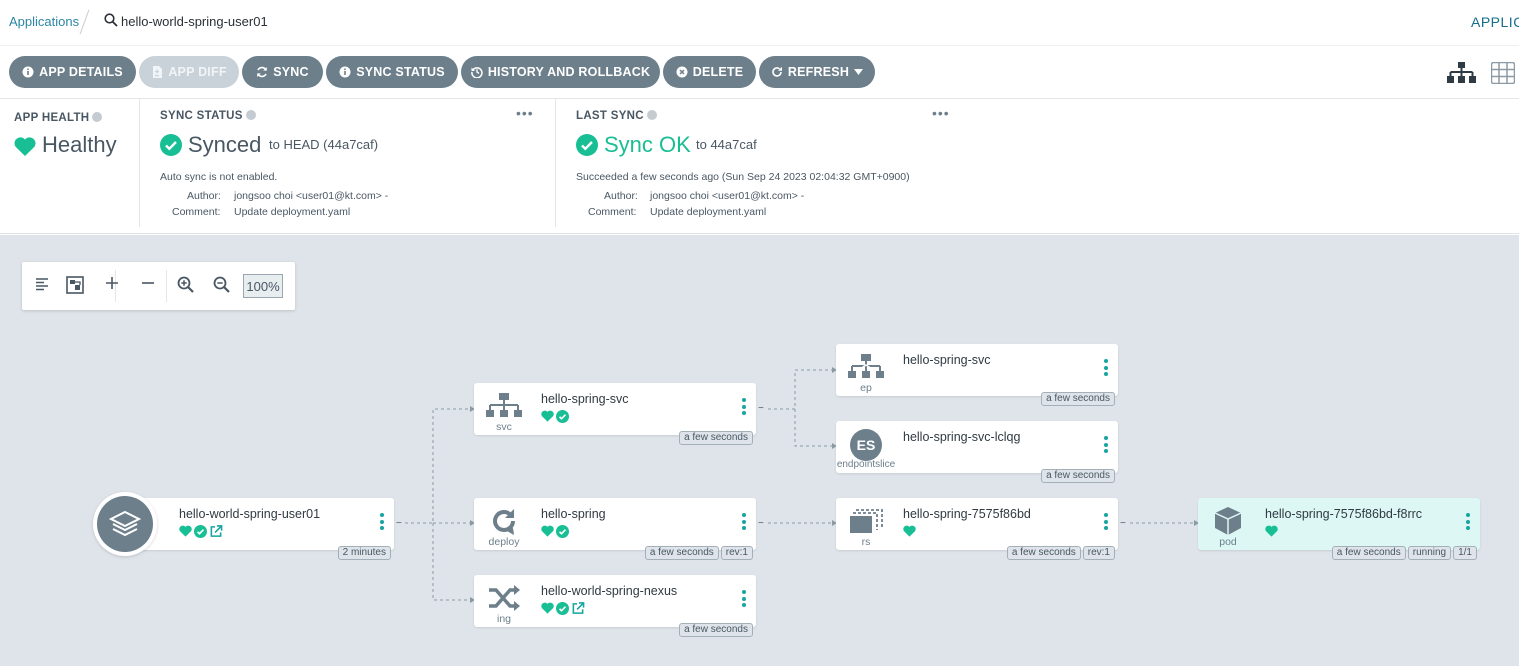  Describe the element at coordinates (1465, 553) in the screenshot. I see `ready-count-tag: 1/1` at that location.